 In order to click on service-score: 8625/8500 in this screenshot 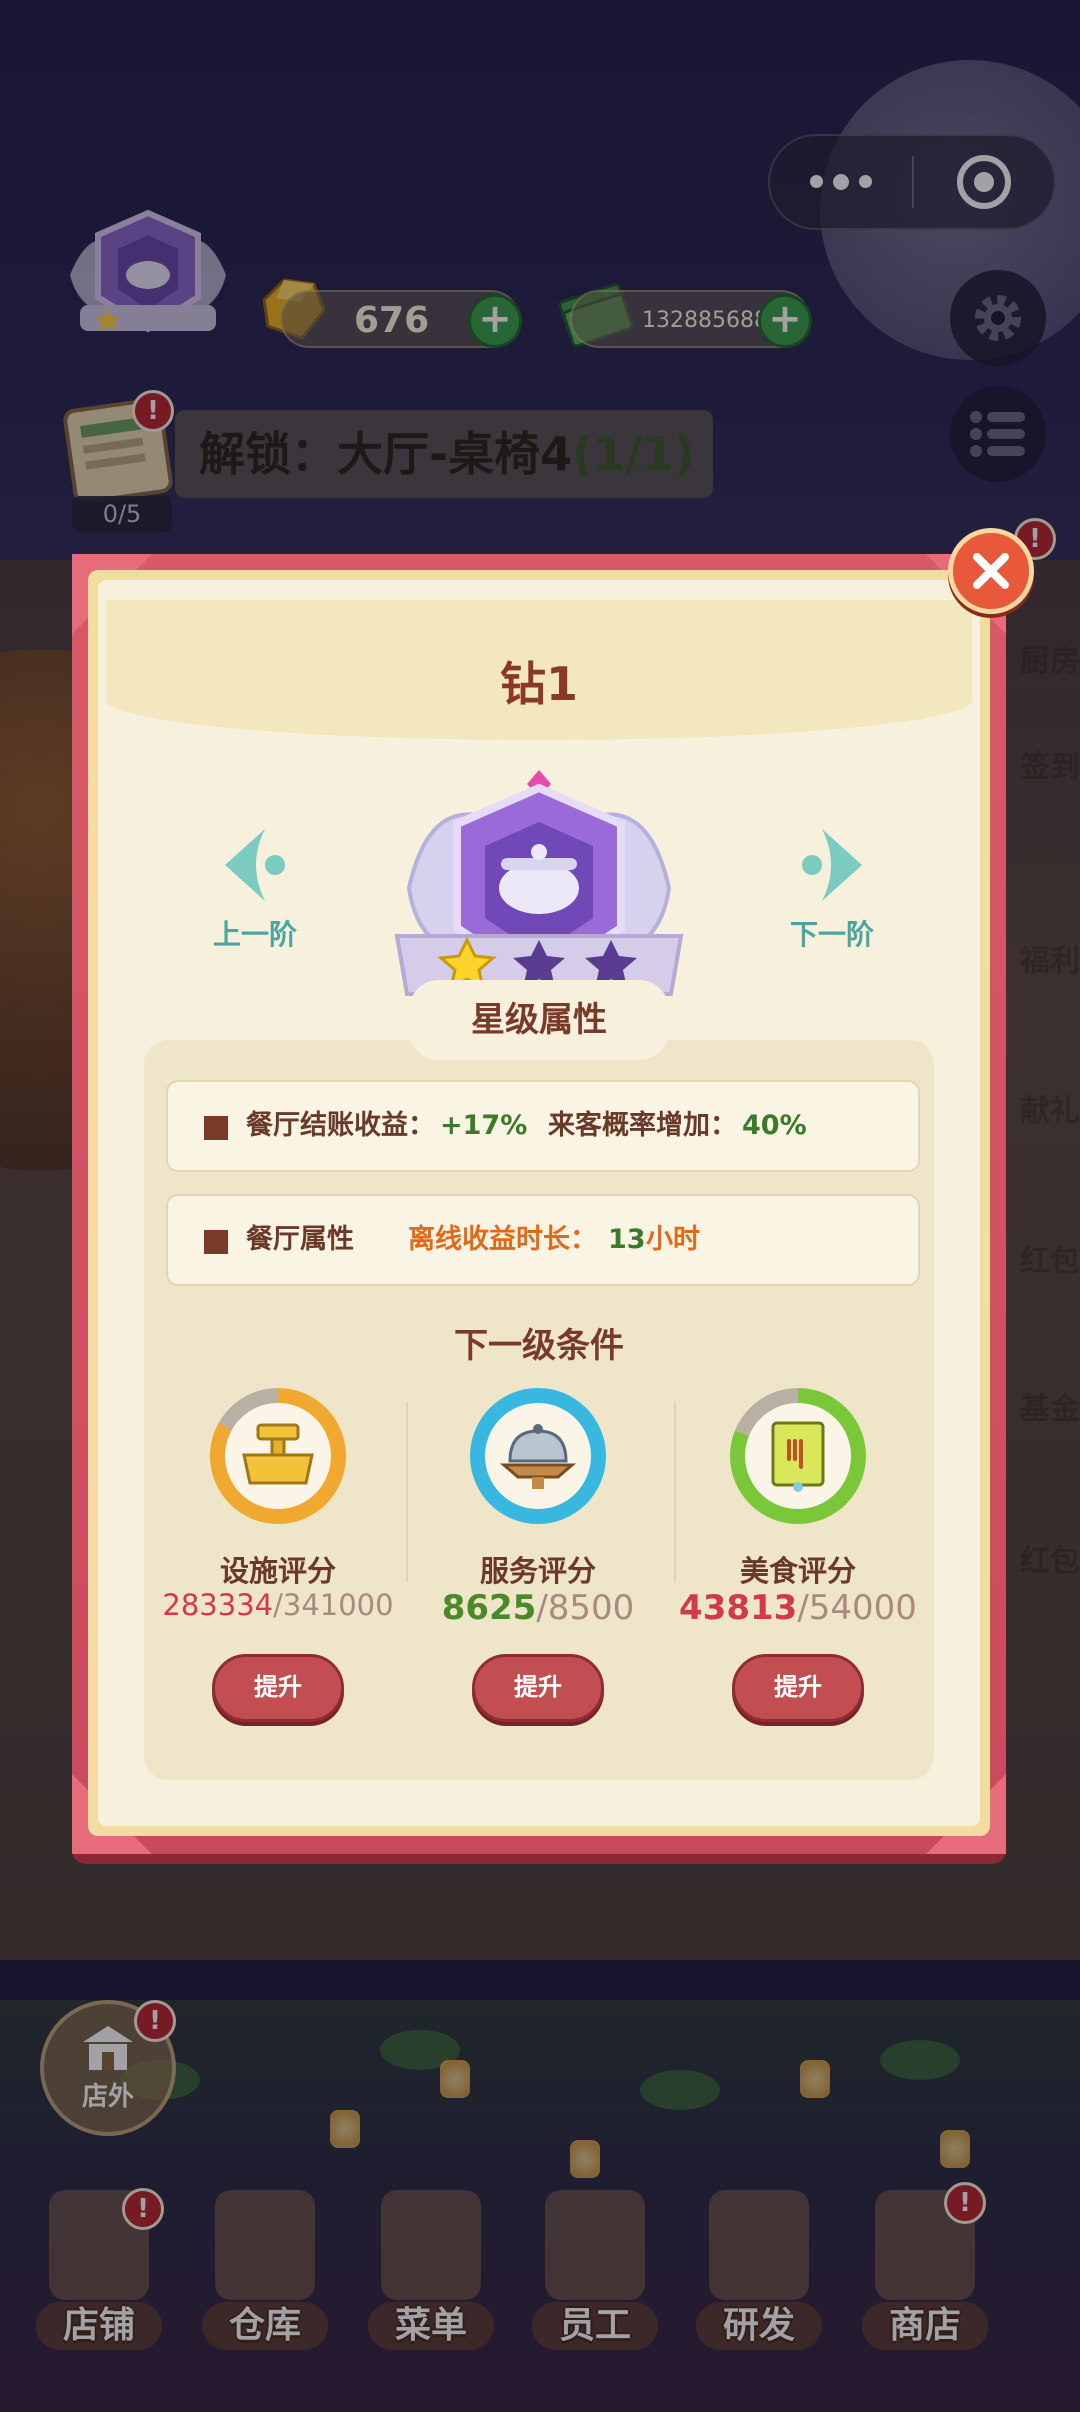, I will do `click(538, 1608)`.